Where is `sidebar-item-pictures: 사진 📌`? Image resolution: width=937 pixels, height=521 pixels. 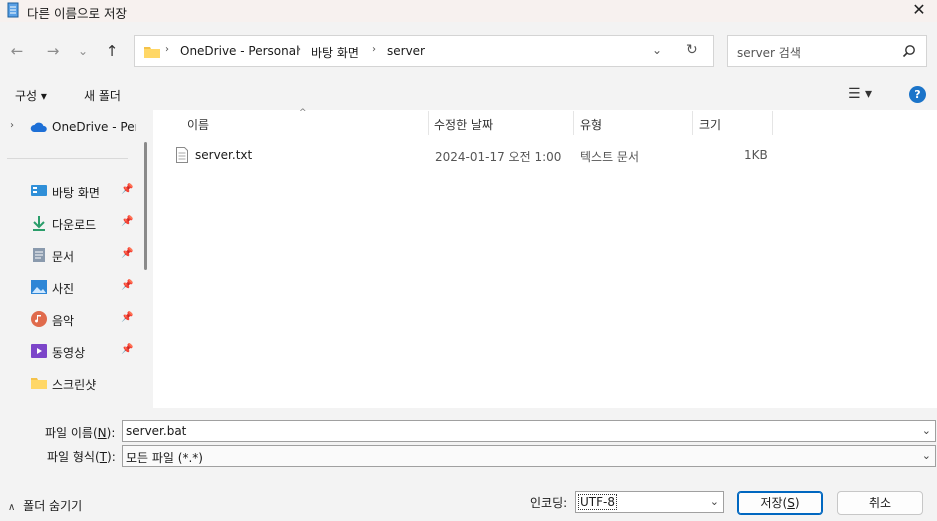
sidebar-item-pictures: 사진 📌 is located at coordinates (70, 287).